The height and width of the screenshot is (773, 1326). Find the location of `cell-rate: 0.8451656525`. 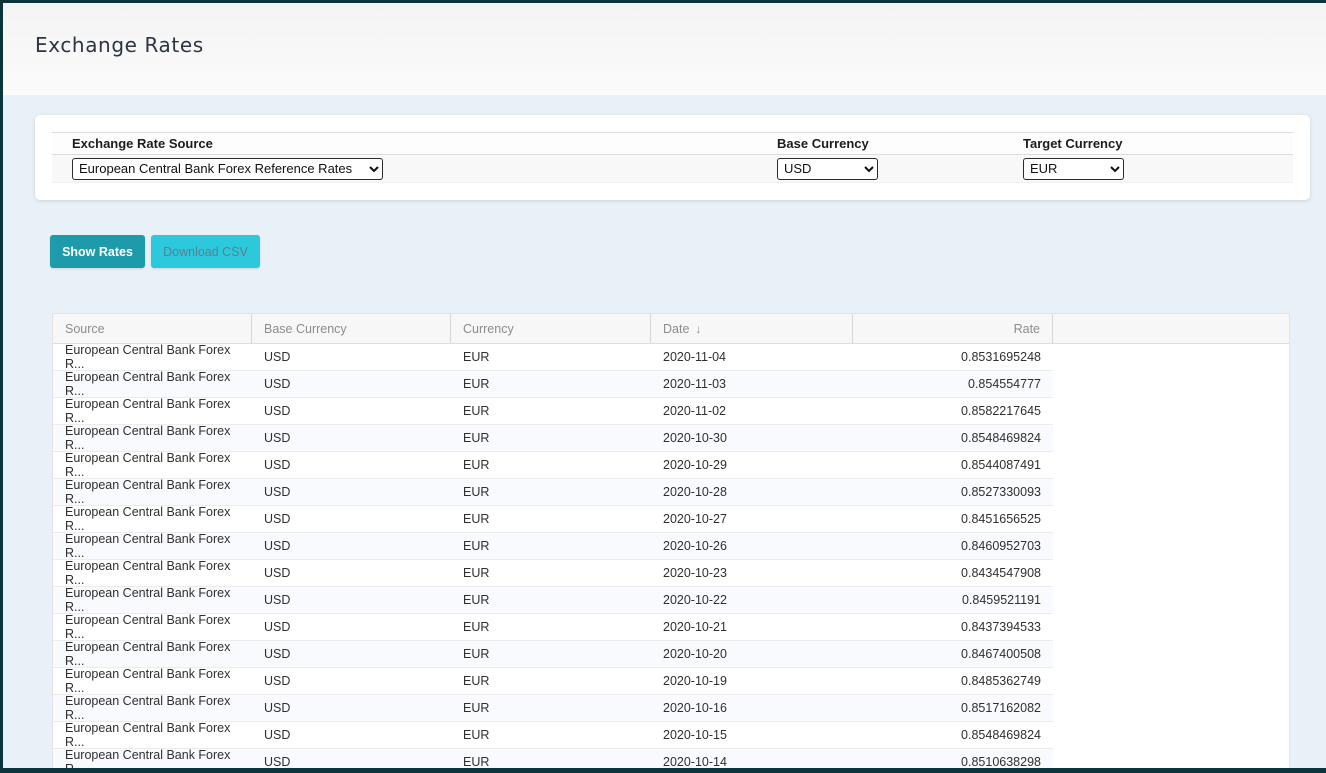

cell-rate: 0.8451656525 is located at coordinates (953, 519).